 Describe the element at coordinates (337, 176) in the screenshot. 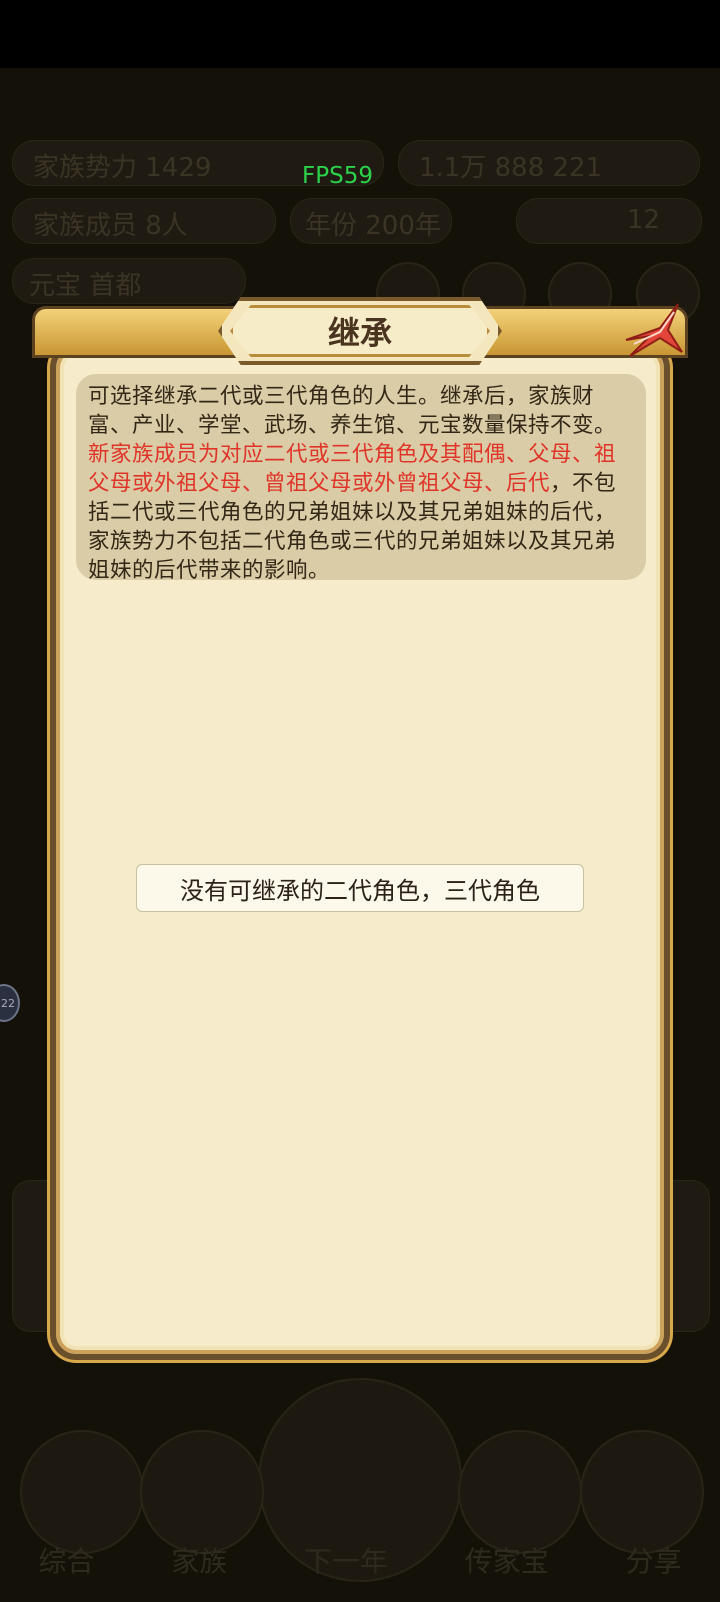

I see `fps-counter: FPS59` at that location.